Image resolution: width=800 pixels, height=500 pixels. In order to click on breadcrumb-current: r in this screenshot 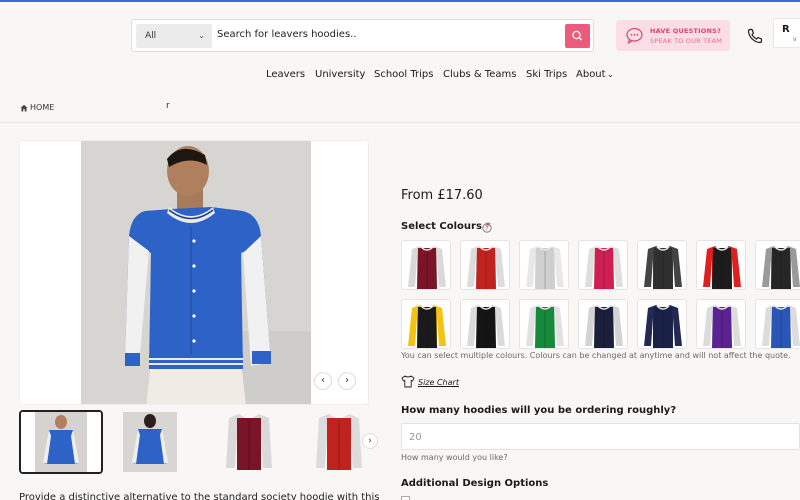, I will do `click(168, 106)`.